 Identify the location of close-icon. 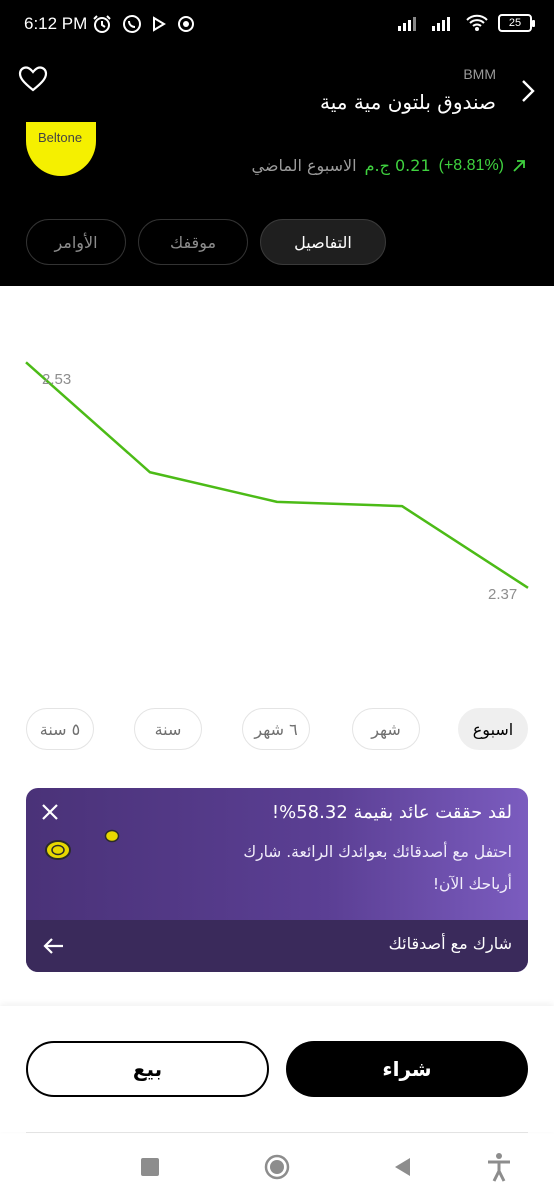
(50, 812).